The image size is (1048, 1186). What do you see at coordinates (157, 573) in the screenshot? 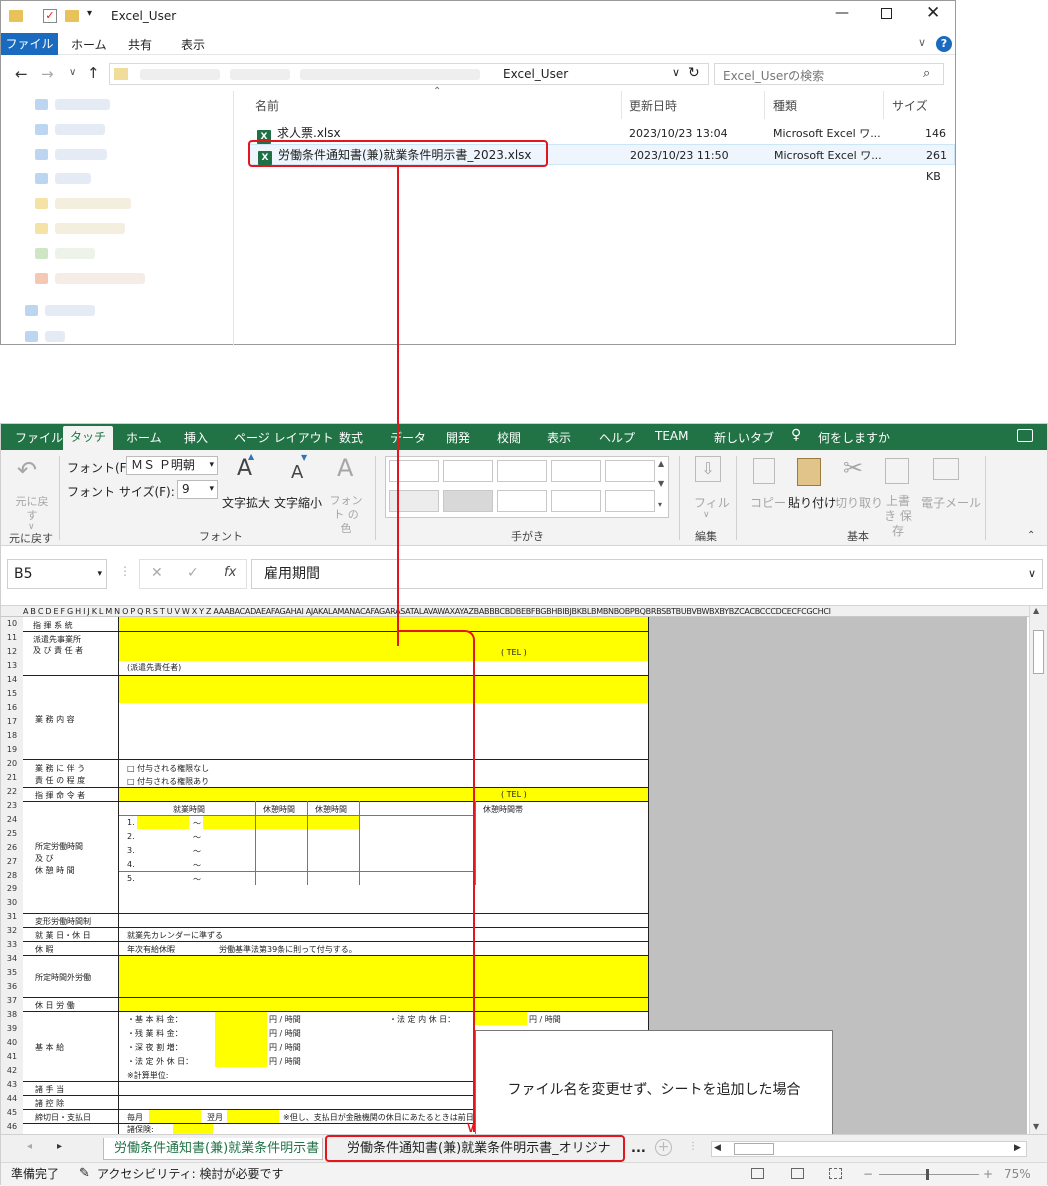
I see `cancel-icon: ✕` at bounding box center [157, 573].